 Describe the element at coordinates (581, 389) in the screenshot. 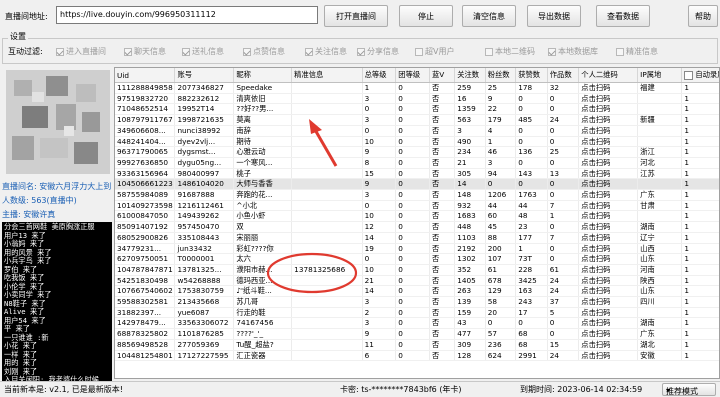

I see `expire-status: 到期时间: 2023-06-14 02:34:59` at that location.